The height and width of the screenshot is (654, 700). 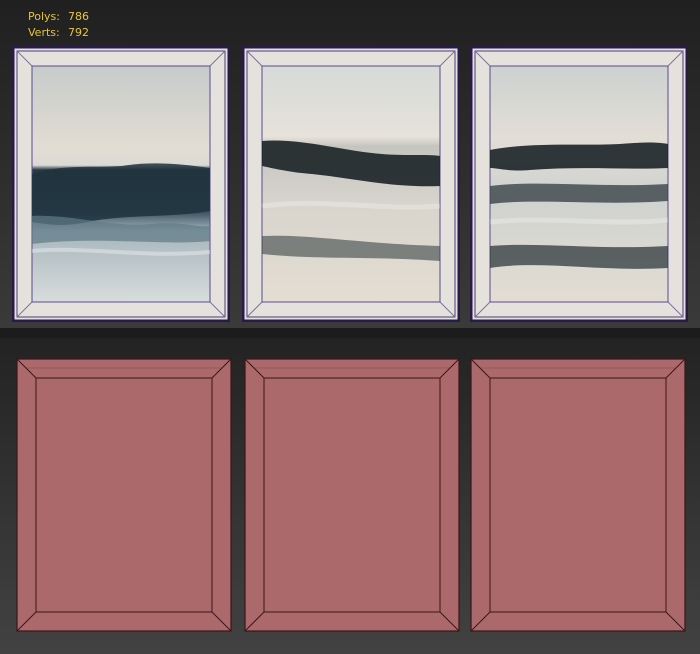 I want to click on polys-count: 786, so click(x=78, y=16).